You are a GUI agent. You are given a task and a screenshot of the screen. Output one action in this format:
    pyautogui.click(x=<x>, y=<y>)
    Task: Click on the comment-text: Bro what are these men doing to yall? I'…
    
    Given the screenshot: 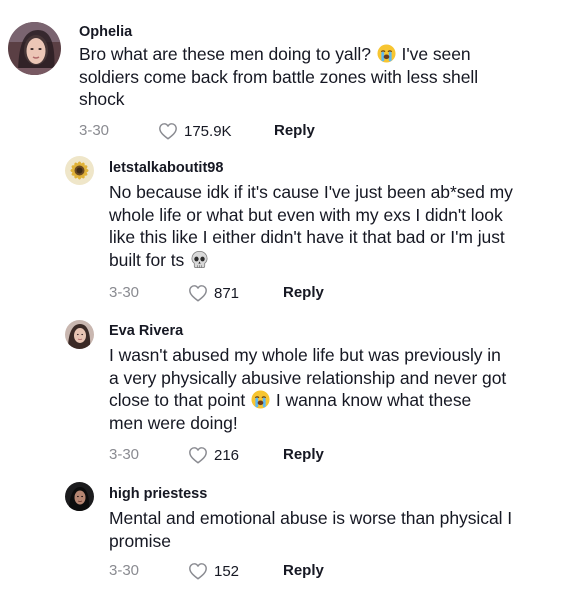 What is the action you would take?
    pyautogui.click(x=279, y=76)
    